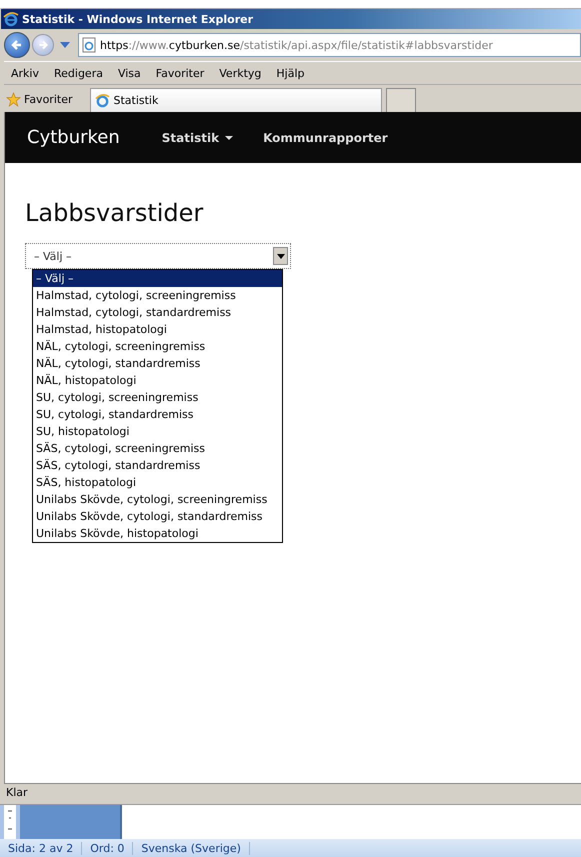 This screenshot has width=581, height=857. What do you see at coordinates (108, 848) in the screenshot?
I see `status-item: Ord: 0` at bounding box center [108, 848].